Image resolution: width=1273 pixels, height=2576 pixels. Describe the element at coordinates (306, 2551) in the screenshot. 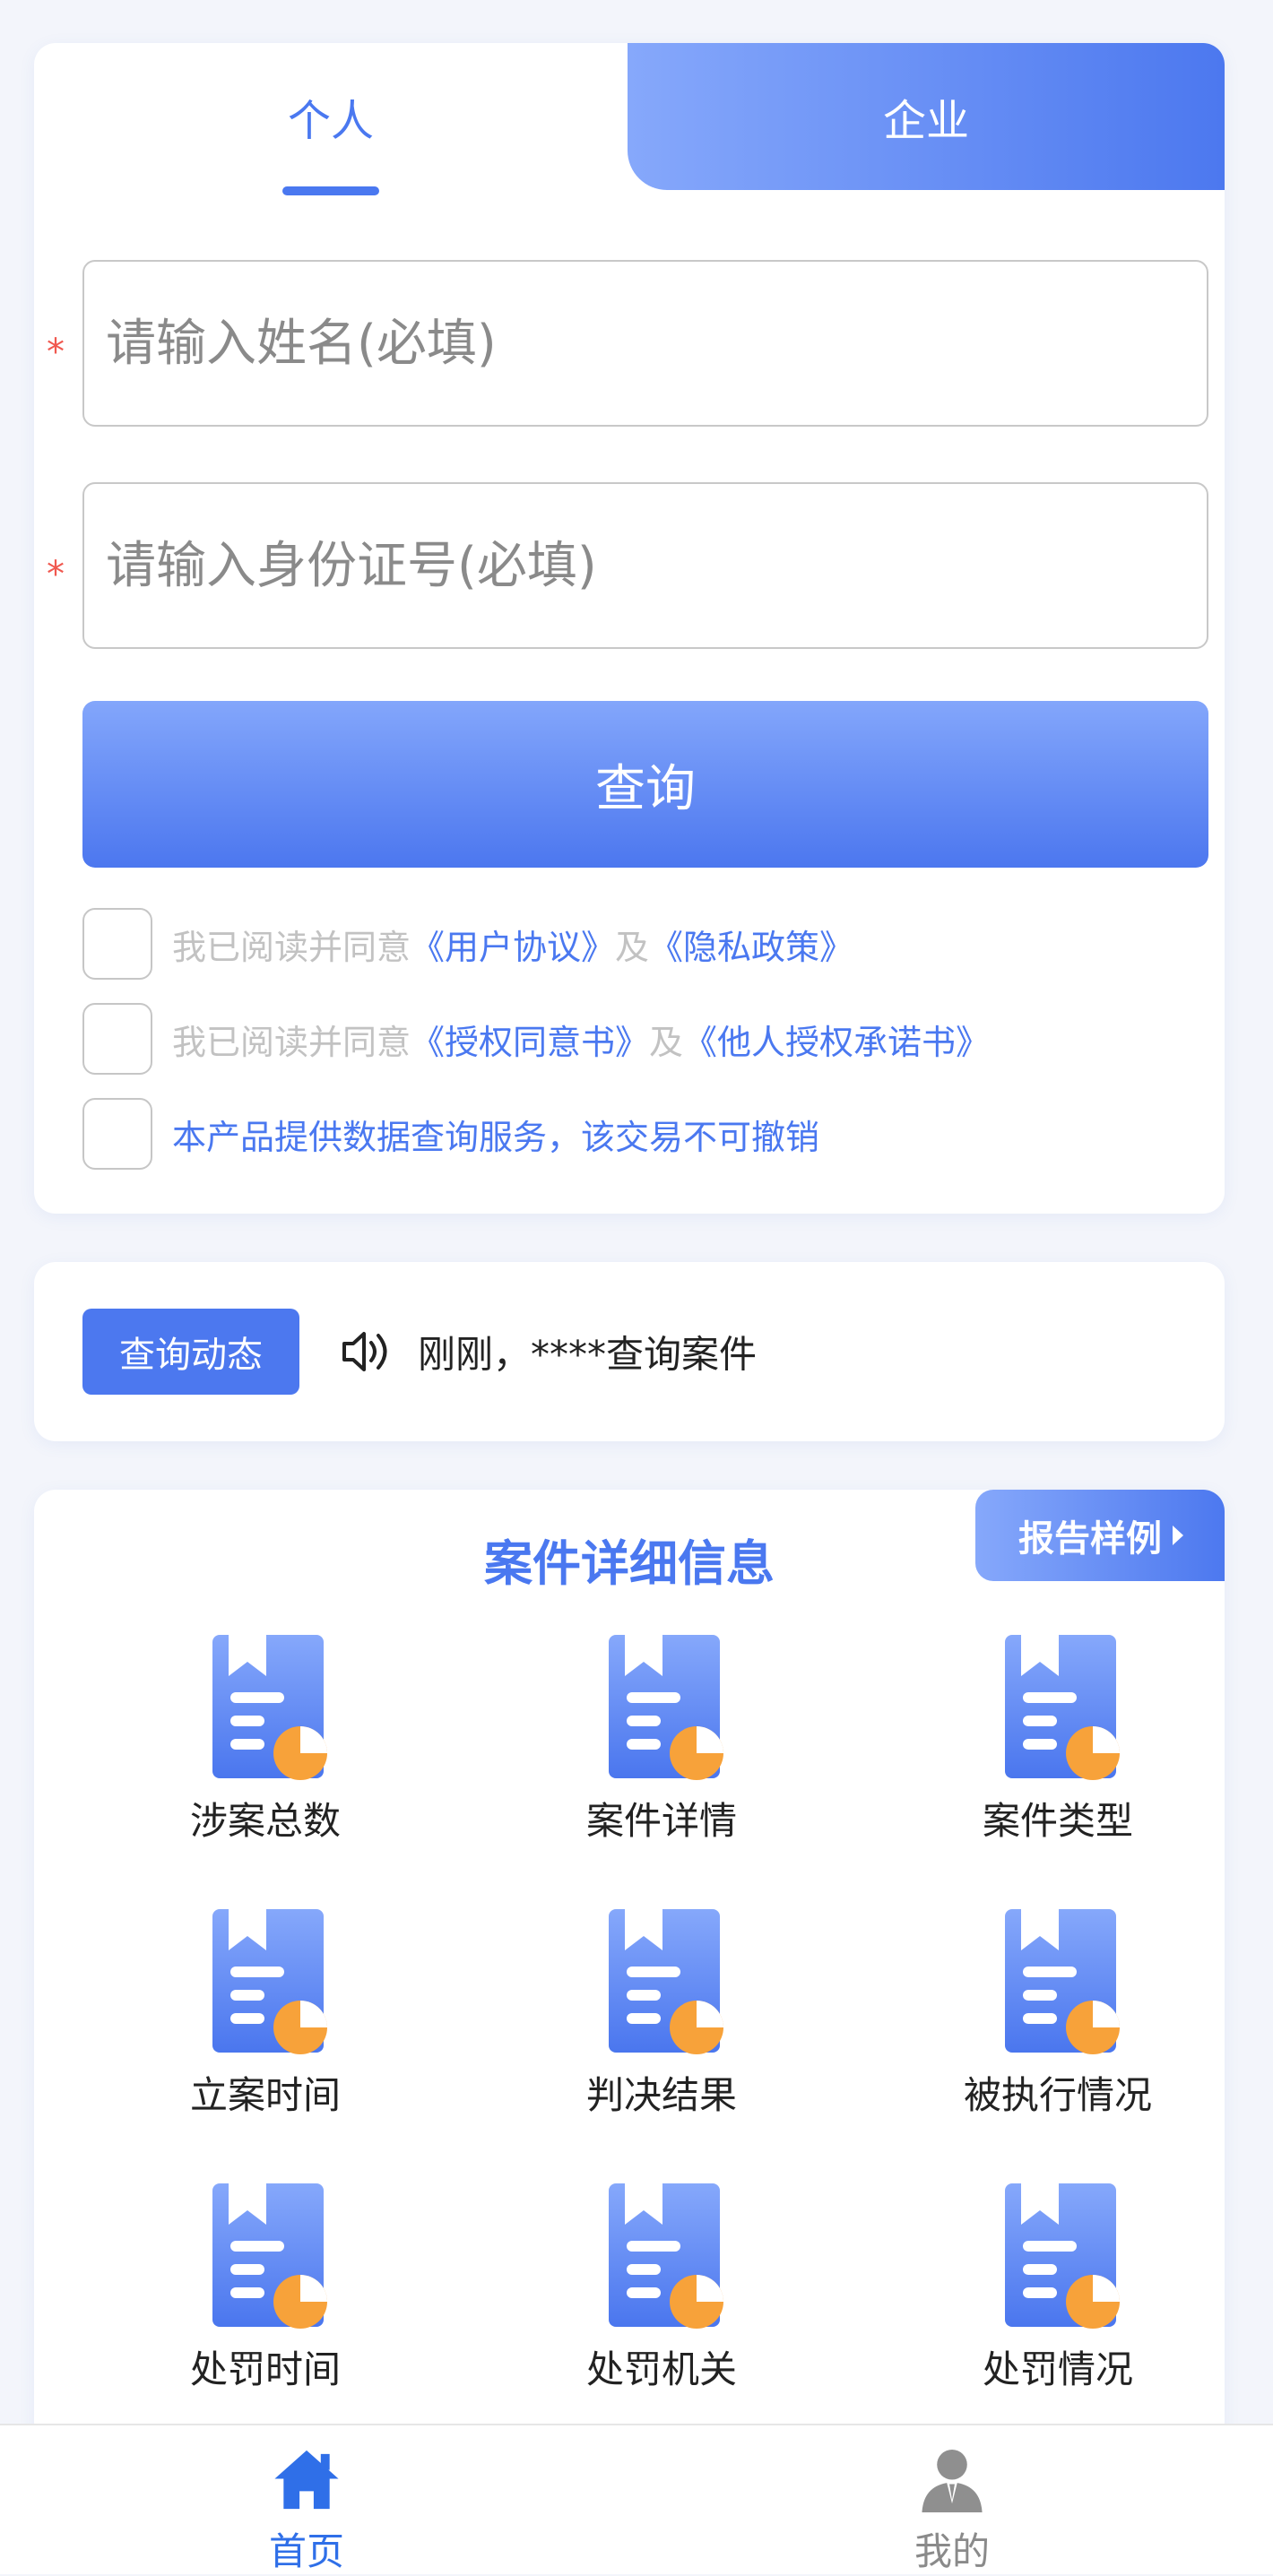

I see `nav-home-label: 首页` at that location.